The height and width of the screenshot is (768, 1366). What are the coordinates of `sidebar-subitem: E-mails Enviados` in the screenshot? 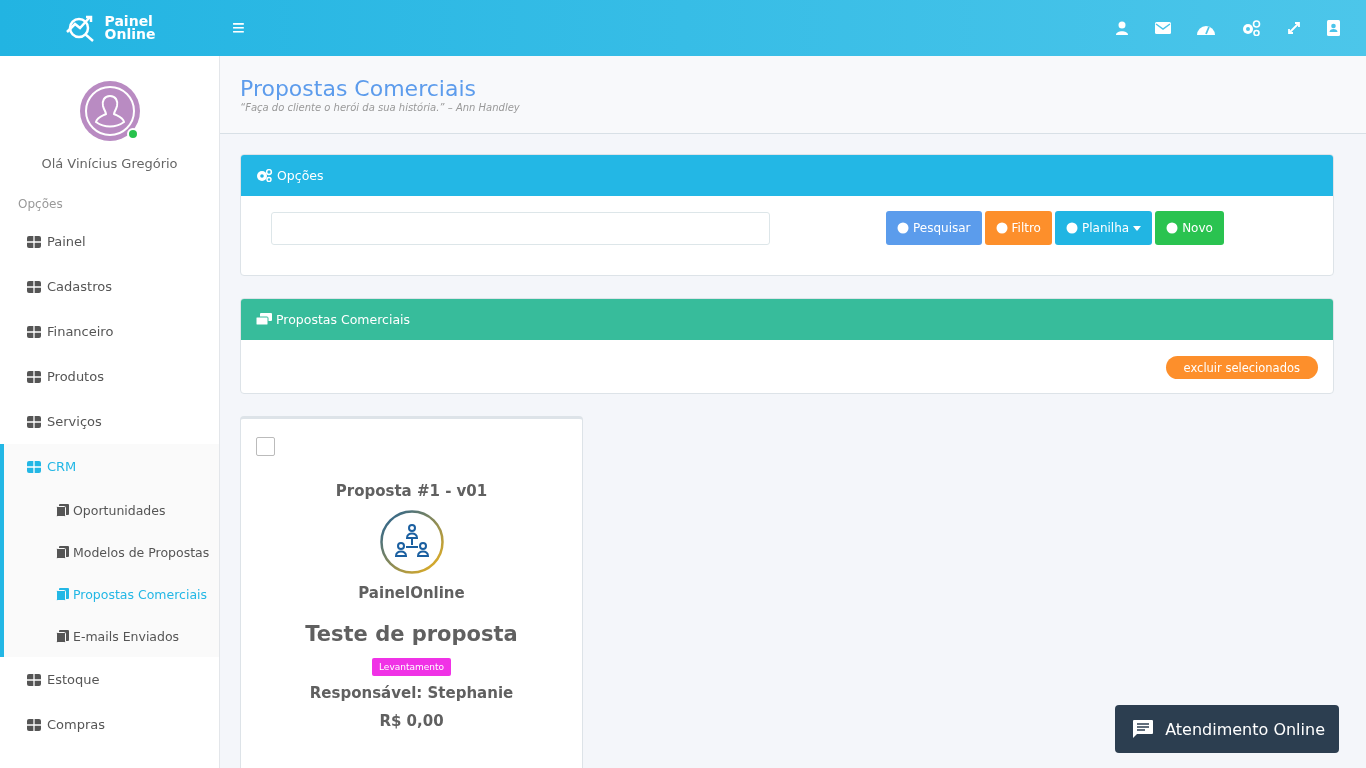 It's located at (111, 636).